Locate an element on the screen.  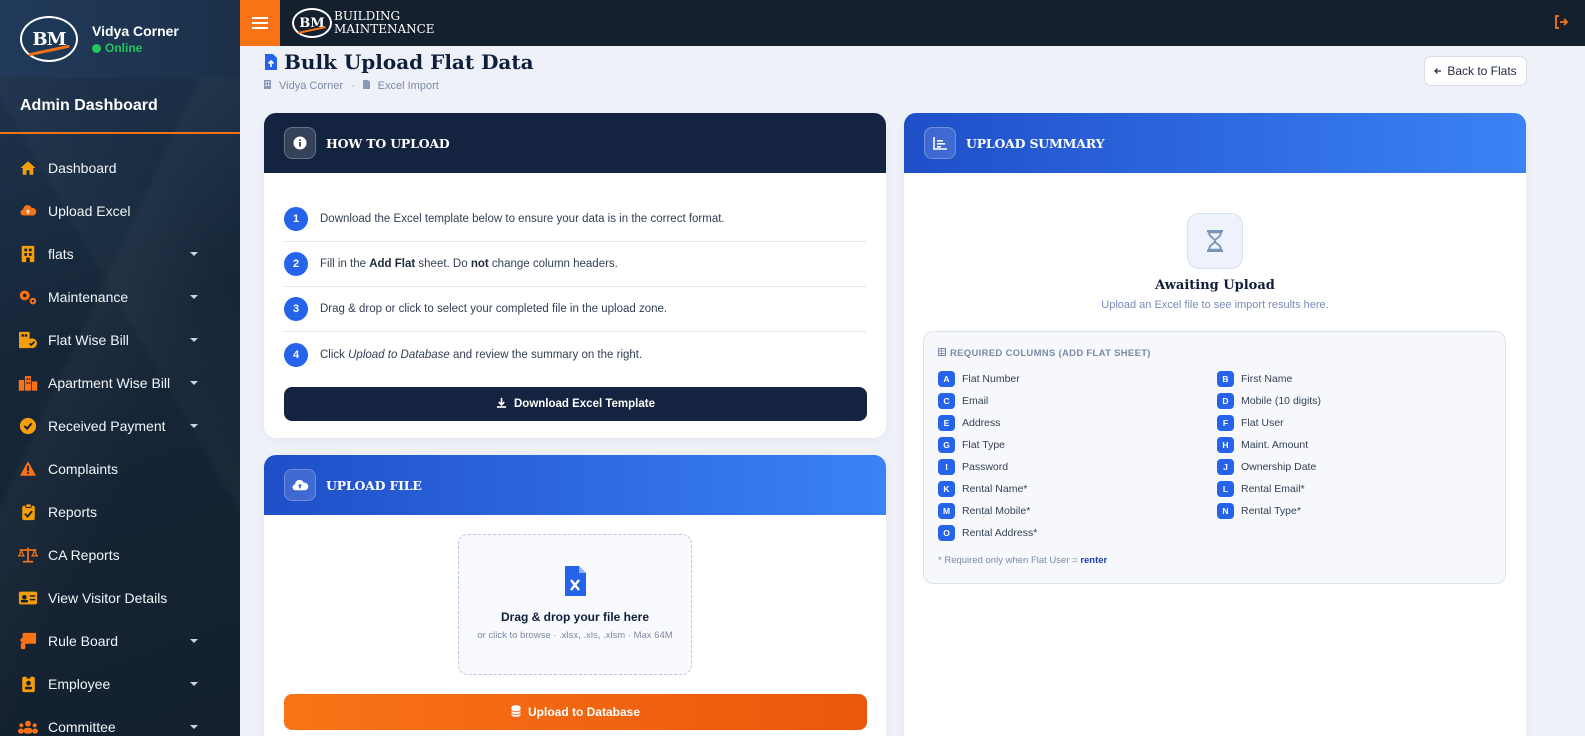
column-name: Email is located at coordinates (975, 401).